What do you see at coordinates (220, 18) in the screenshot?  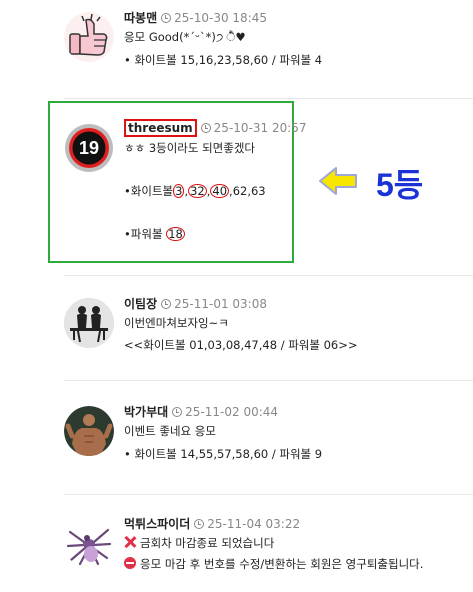 I see `comment-time: 25-10-30 18:45` at bounding box center [220, 18].